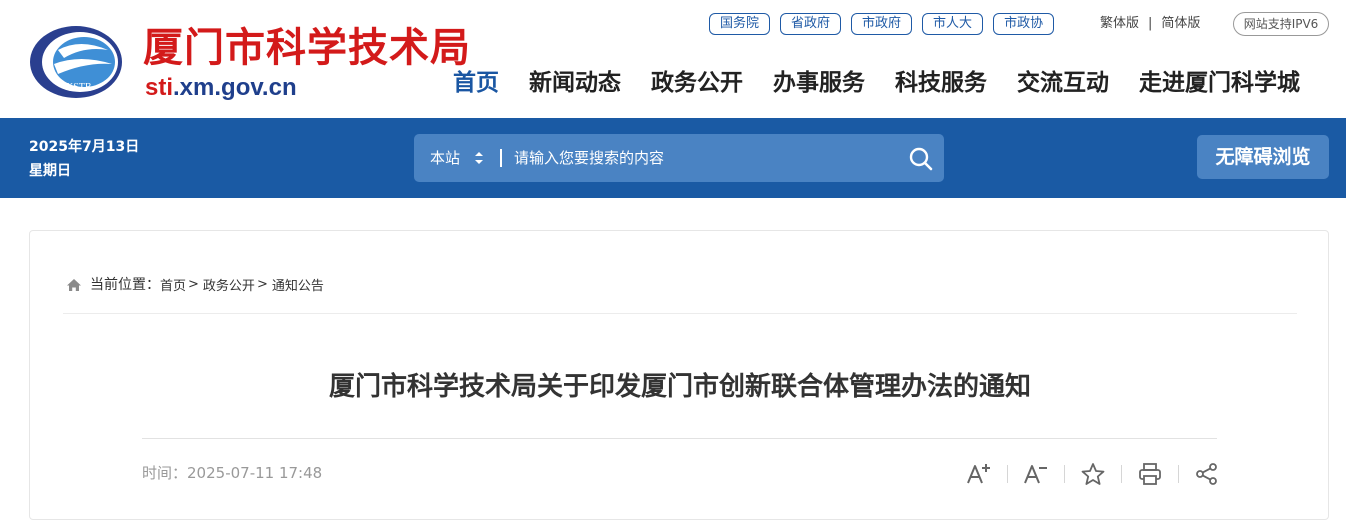 The image size is (1346, 520). What do you see at coordinates (819, 83) in the screenshot?
I see `nav-item-services: 办事服务` at bounding box center [819, 83].